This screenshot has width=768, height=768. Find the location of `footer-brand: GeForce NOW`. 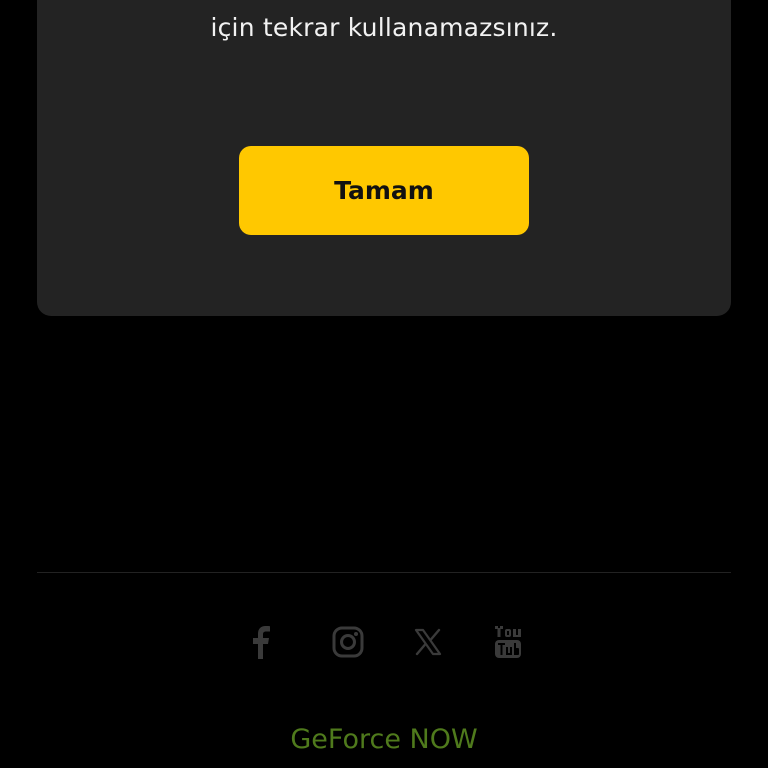

footer-brand: GeForce NOW is located at coordinates (384, 740).